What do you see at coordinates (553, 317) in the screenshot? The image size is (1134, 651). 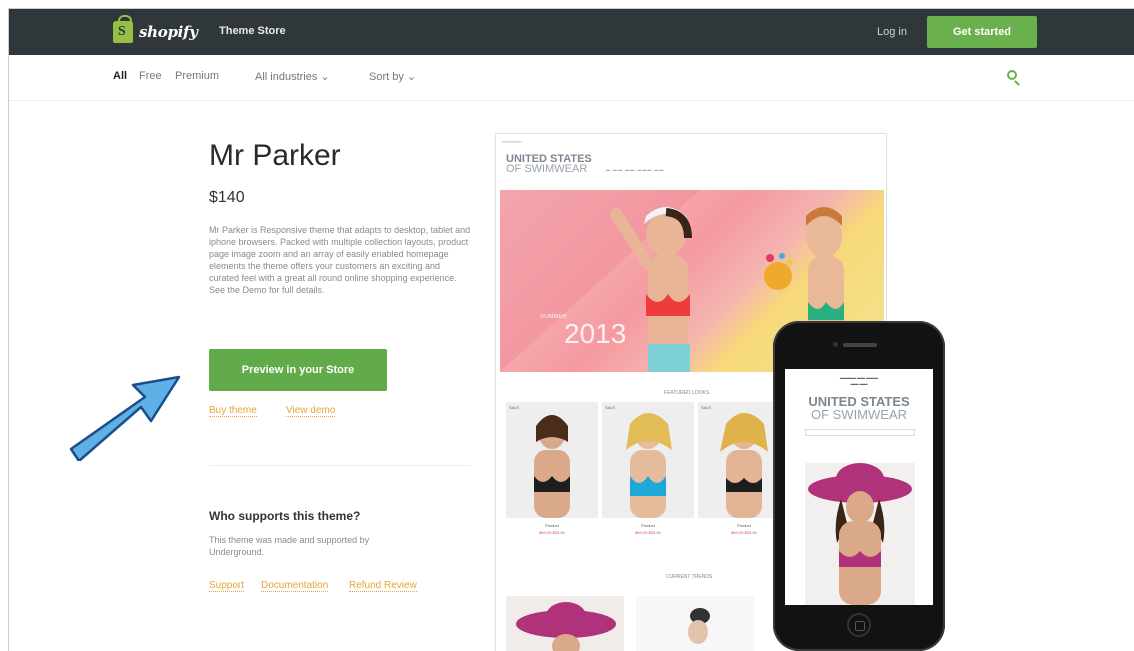 I see `hero-caption: SUMMER` at bounding box center [553, 317].